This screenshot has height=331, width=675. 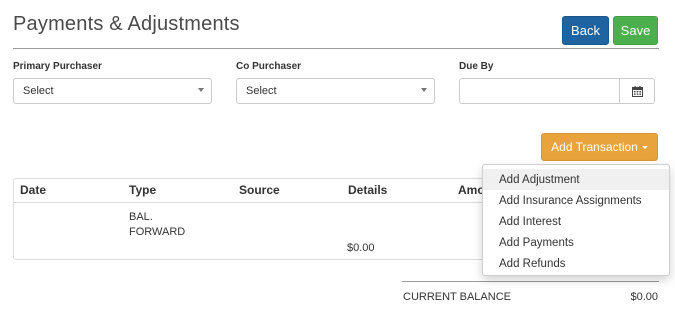 I want to click on co-purchaser-label: Co Purchaser, so click(x=269, y=66).